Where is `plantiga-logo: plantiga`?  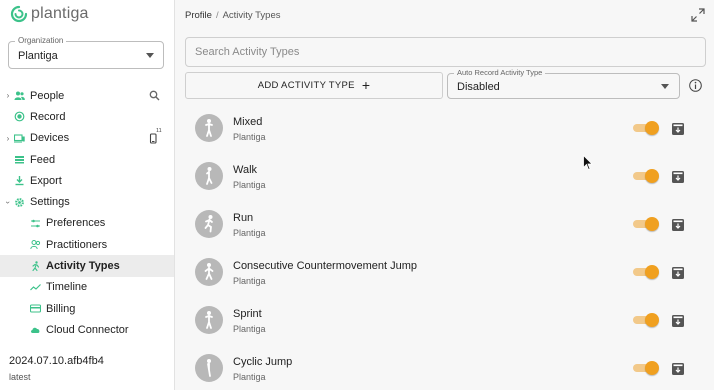 plantiga-logo: plantiga is located at coordinates (49, 14).